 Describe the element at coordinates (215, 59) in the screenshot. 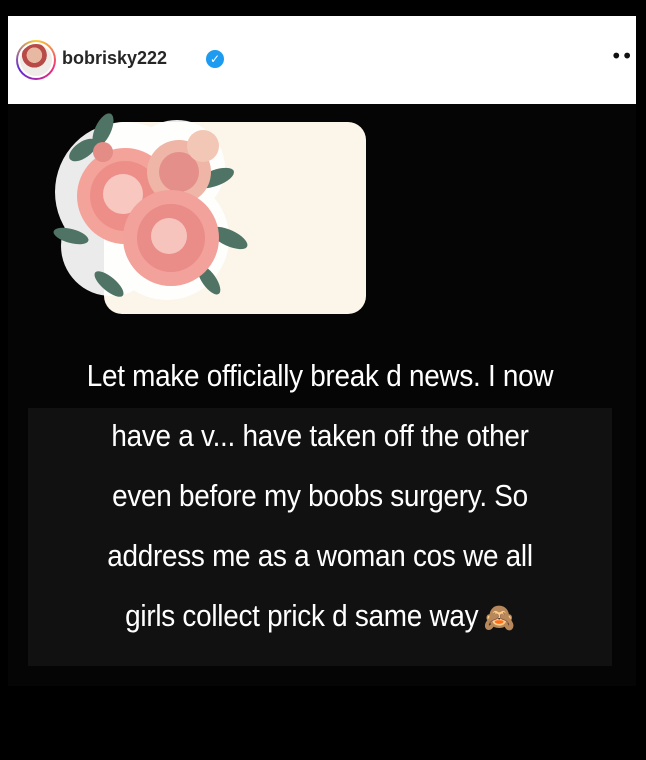

I see `verified-badge-icon: ✓` at that location.